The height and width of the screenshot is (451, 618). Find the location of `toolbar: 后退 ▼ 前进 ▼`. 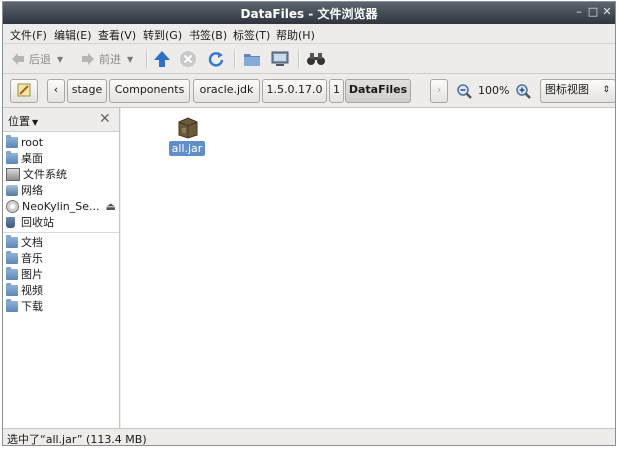

toolbar: 后退 ▼ 前进 ▼ is located at coordinates (309, 59).